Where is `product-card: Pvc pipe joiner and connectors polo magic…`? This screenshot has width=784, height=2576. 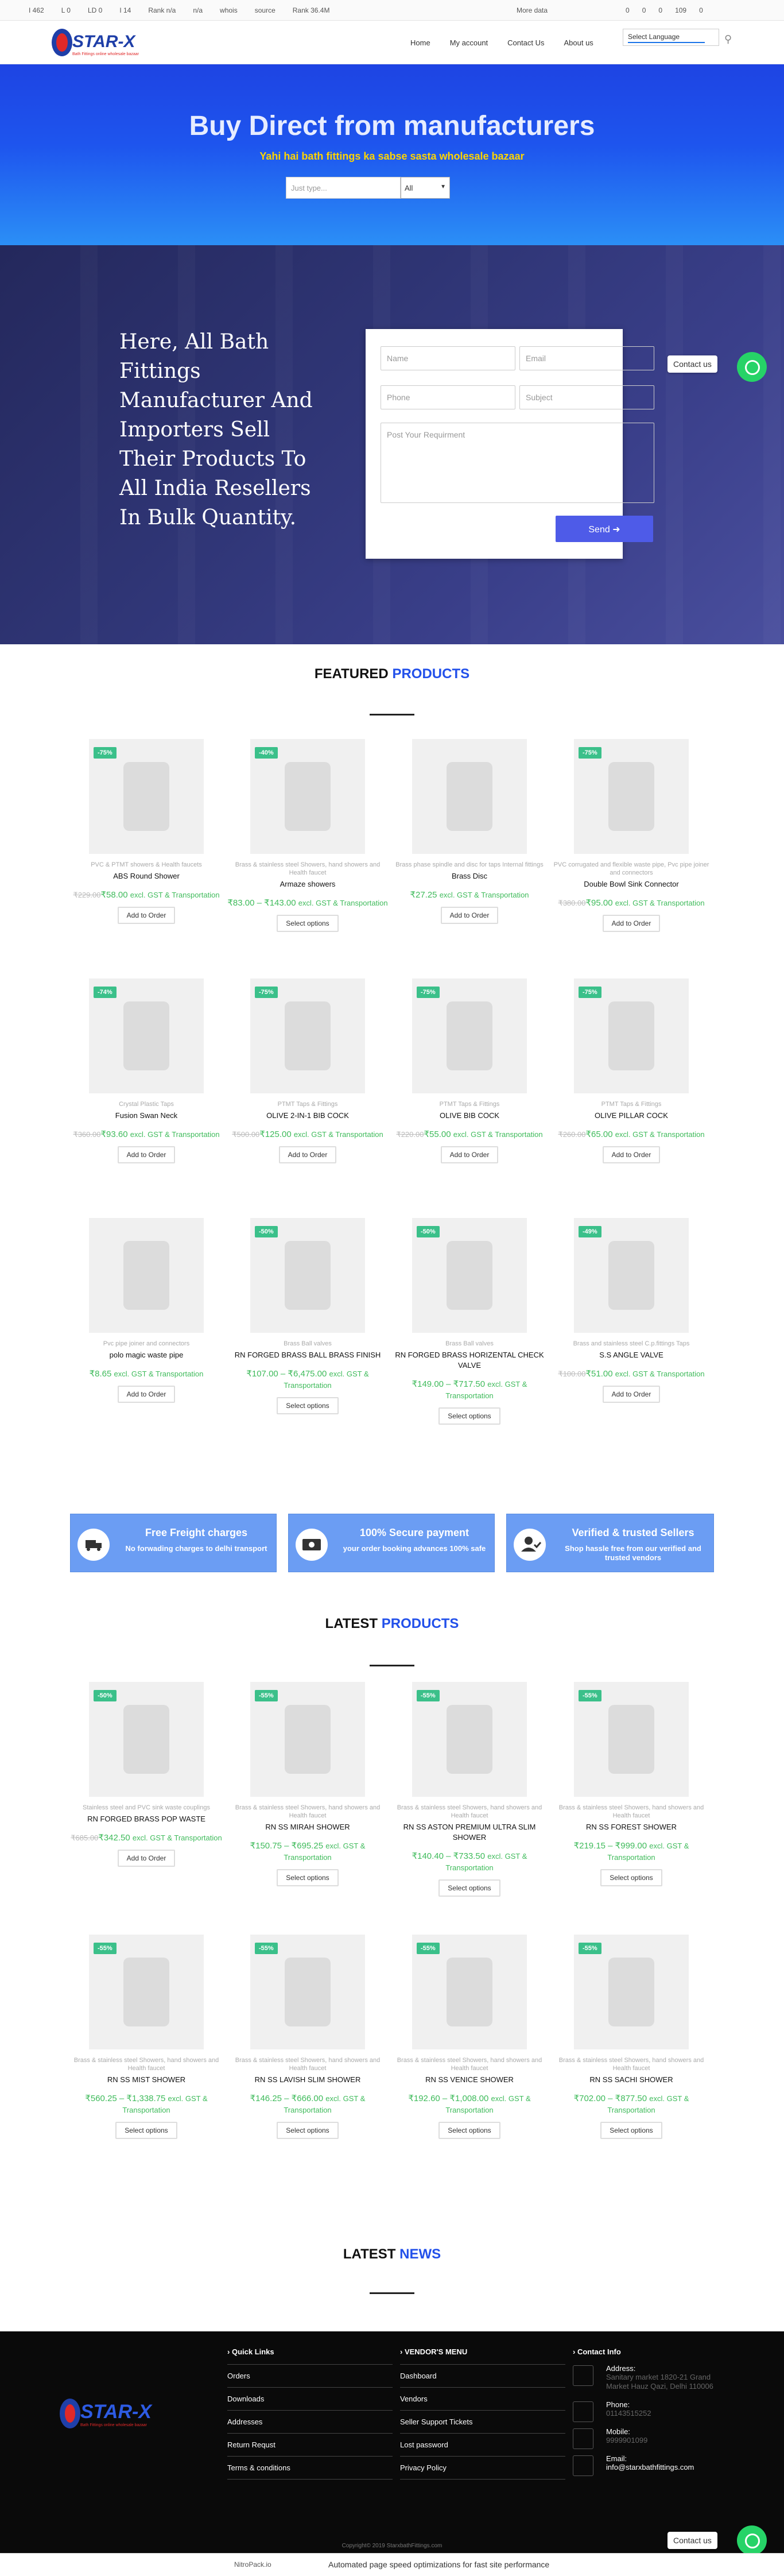 product-card: Pvc pipe joiner and connectors polo magic… is located at coordinates (146, 1310).